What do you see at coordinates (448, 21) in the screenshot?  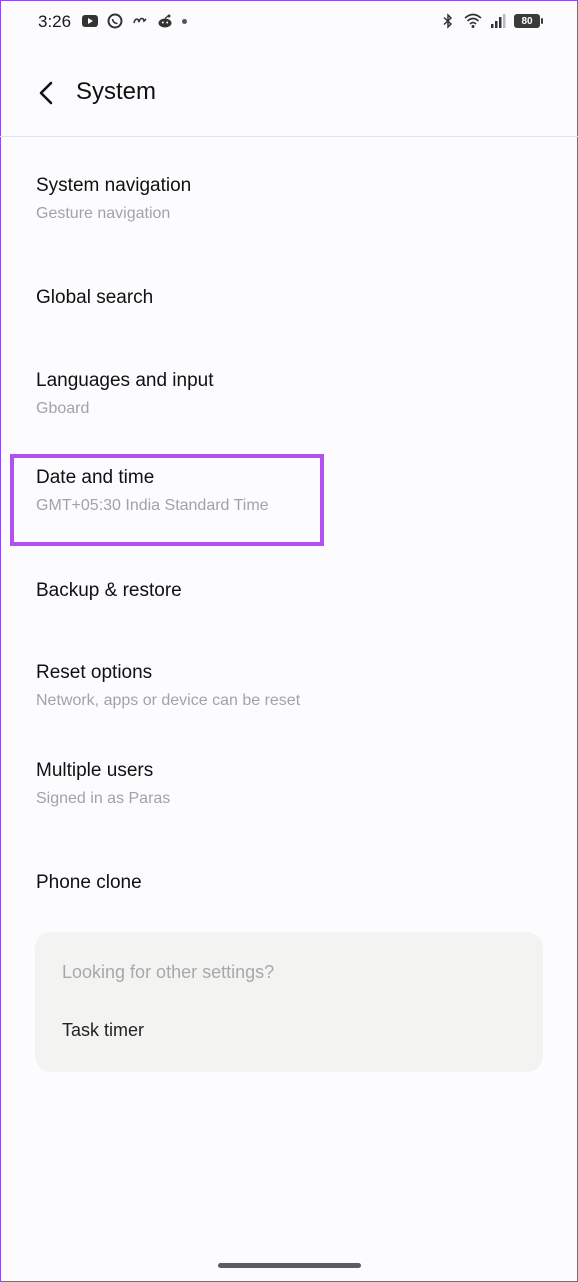 I see `bluetooth-icon` at bounding box center [448, 21].